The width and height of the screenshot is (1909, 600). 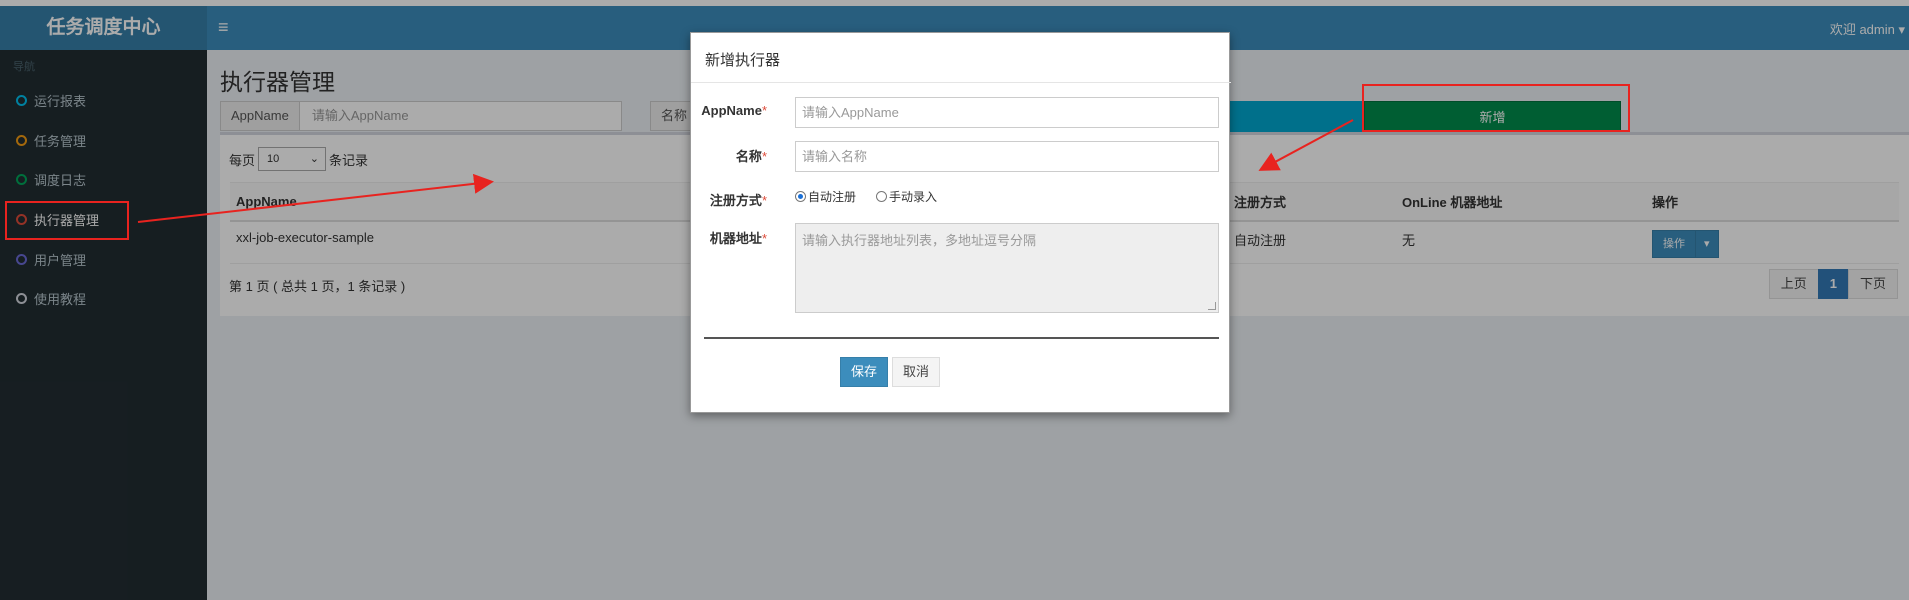 What do you see at coordinates (1306, 145) in the screenshot?
I see `annotation-arrow-right` at bounding box center [1306, 145].